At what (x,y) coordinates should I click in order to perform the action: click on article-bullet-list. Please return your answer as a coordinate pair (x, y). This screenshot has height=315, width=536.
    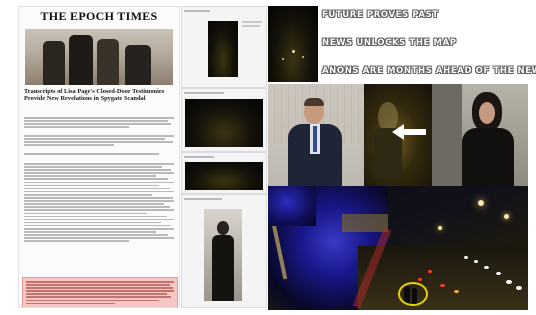
    Looking at the image, I should click on (99, 203).